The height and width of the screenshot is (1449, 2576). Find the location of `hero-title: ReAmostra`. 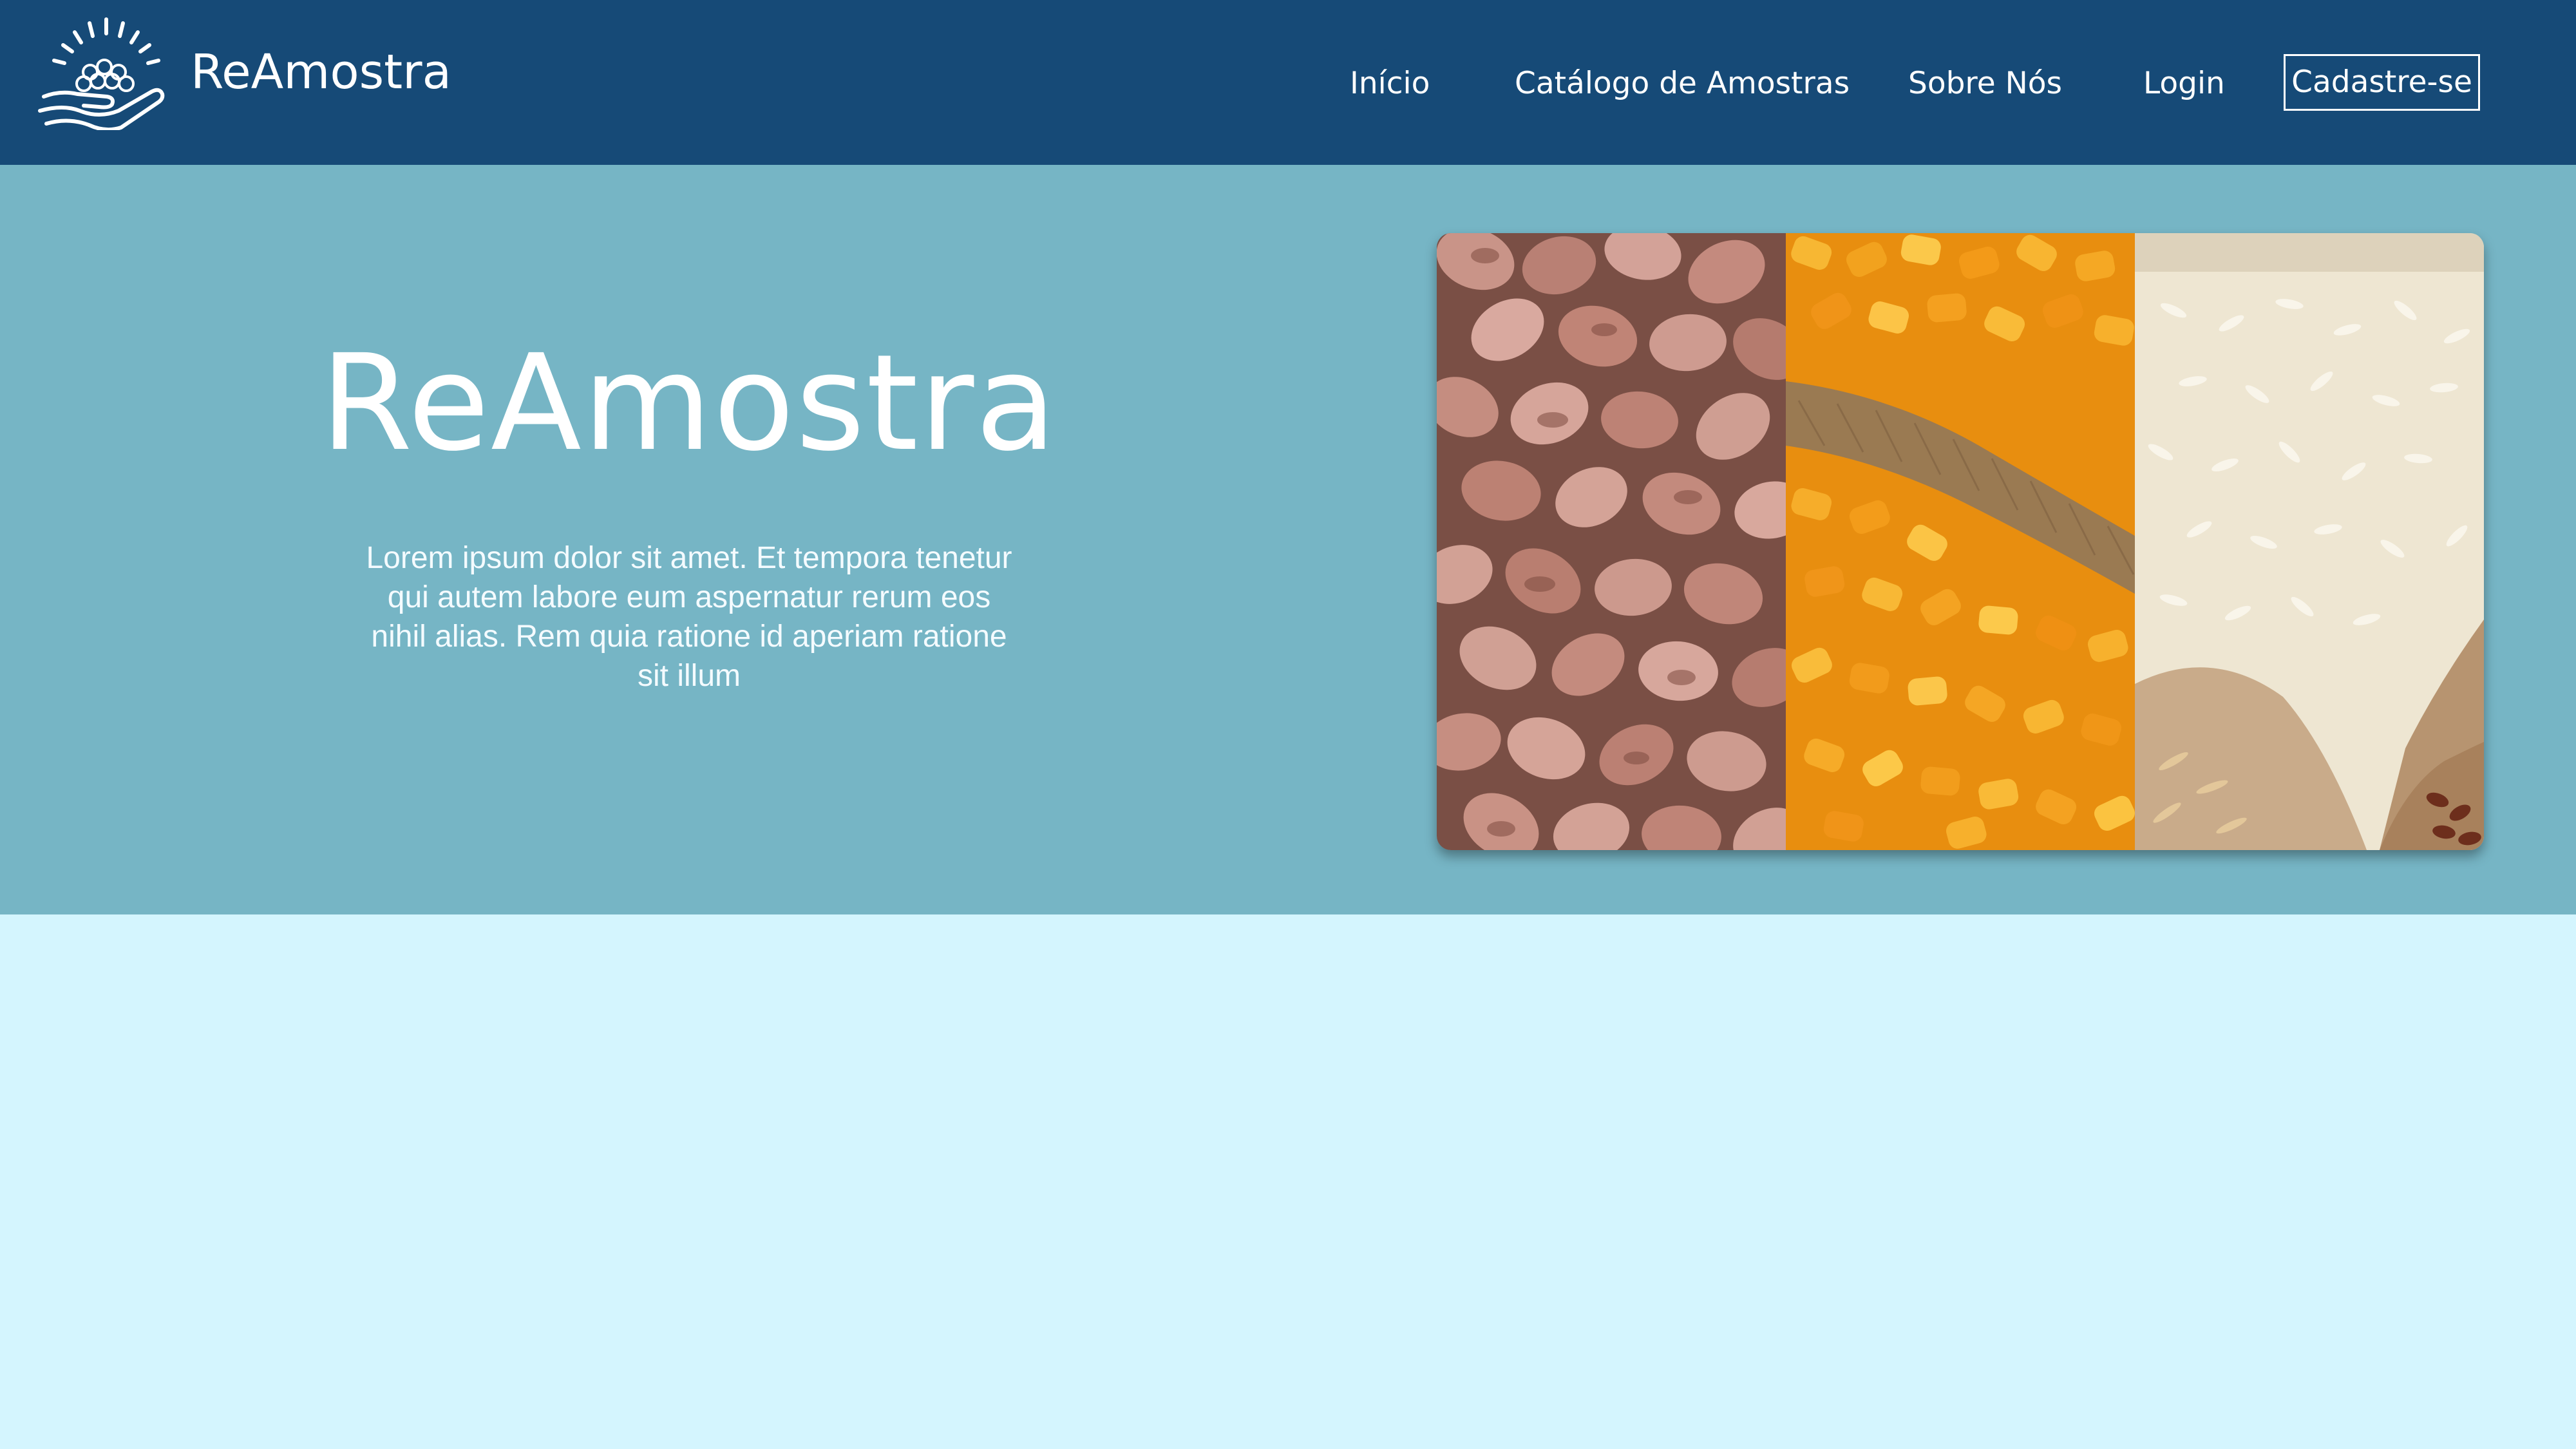

hero-title: ReAmostra is located at coordinates (689, 403).